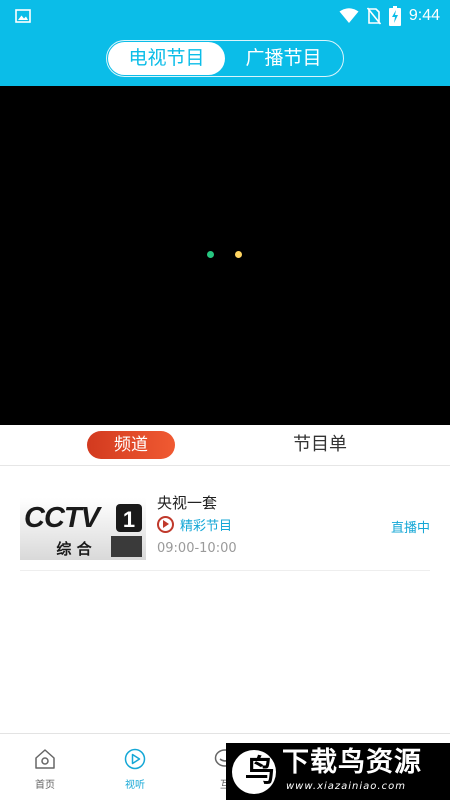 Image resolution: width=450 pixels, height=800 pixels. I want to click on watermark-logo-char: 鸟, so click(260, 771).